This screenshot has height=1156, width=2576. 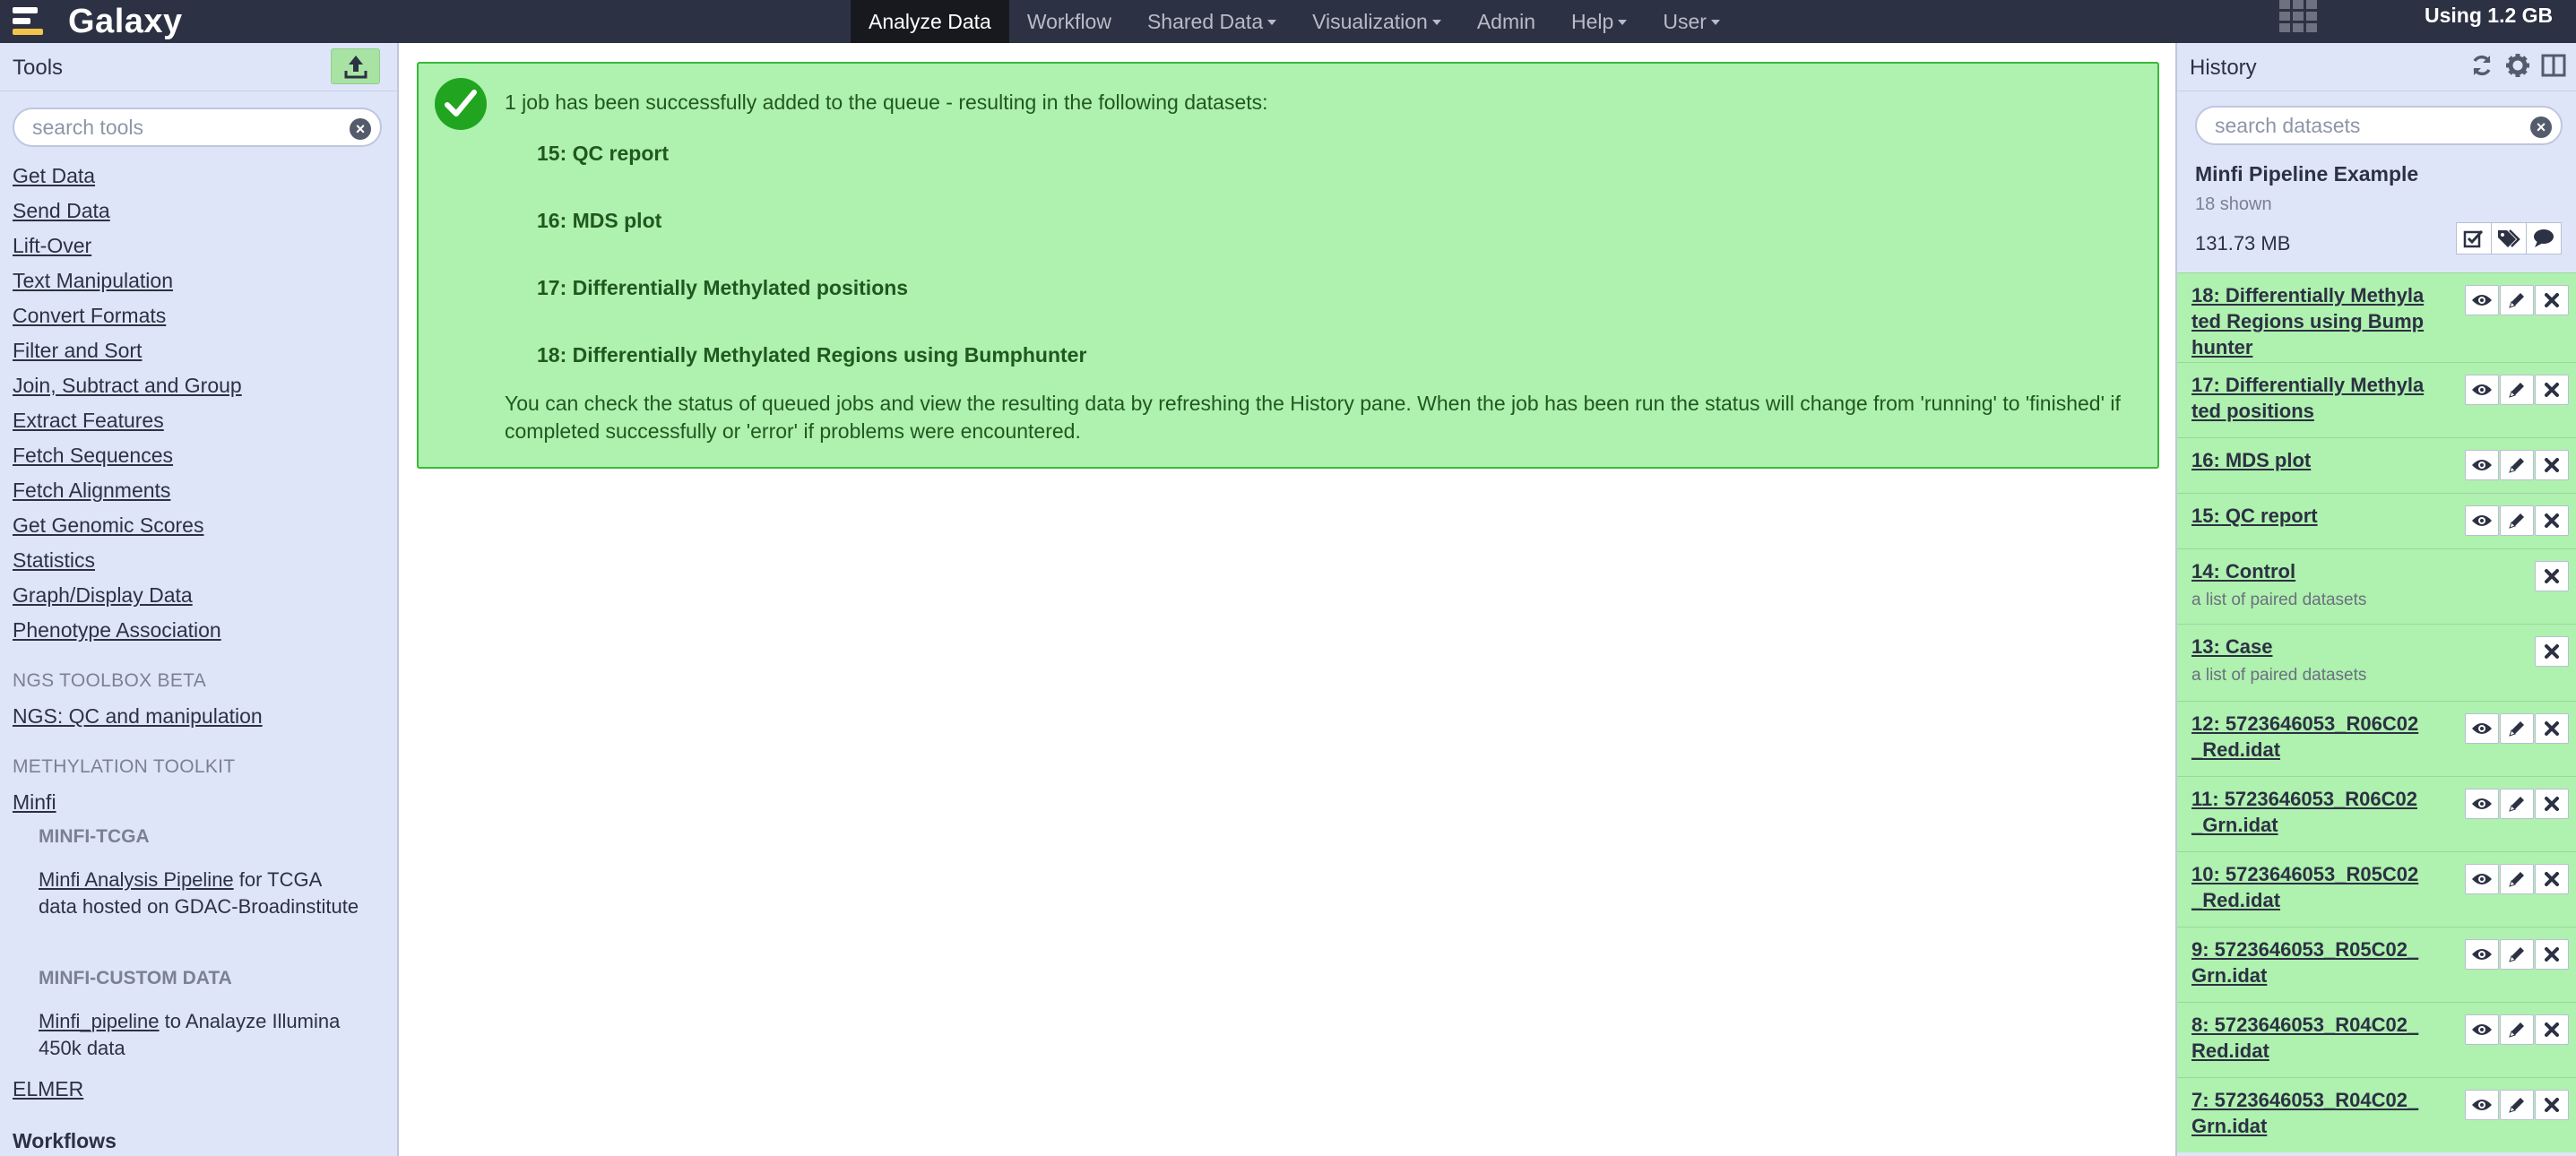 What do you see at coordinates (2376, 663) in the screenshot?
I see `history-dataset: 13: Case a list of paired datasets` at bounding box center [2376, 663].